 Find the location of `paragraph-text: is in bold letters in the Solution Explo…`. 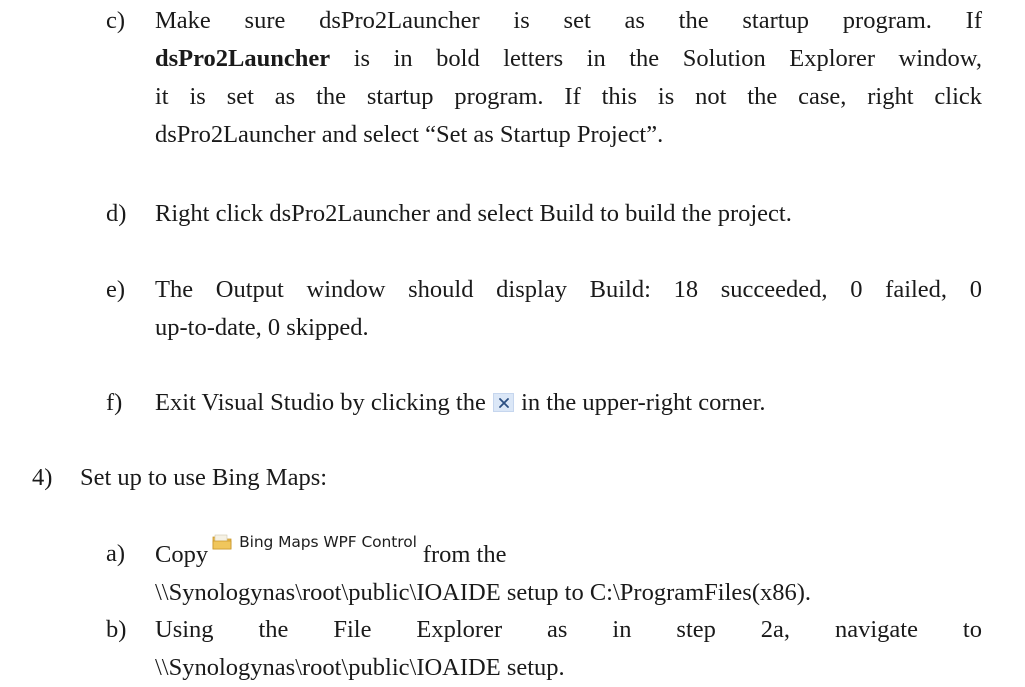

paragraph-text: is in bold letters in the Solution Explo… is located at coordinates (656, 58).